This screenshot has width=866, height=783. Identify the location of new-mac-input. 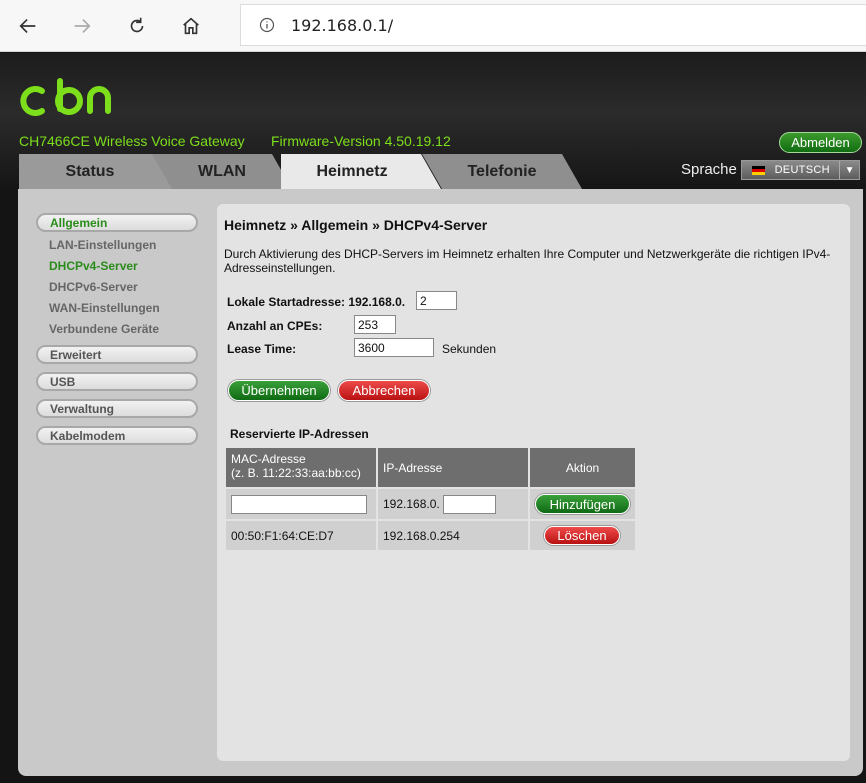
(299, 504).